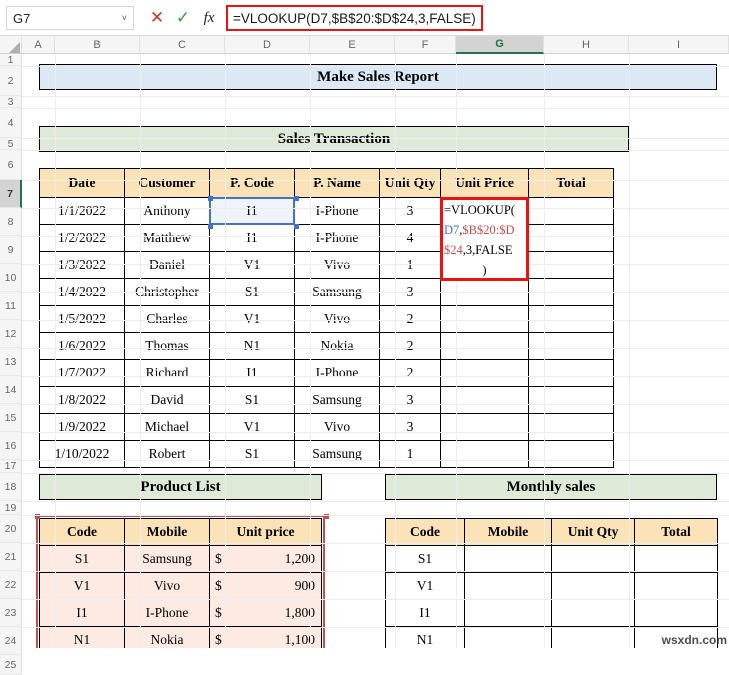 Image resolution: width=729 pixels, height=675 pixels. Describe the element at coordinates (11, 585) in the screenshot. I see `row-header-22: 22` at that location.